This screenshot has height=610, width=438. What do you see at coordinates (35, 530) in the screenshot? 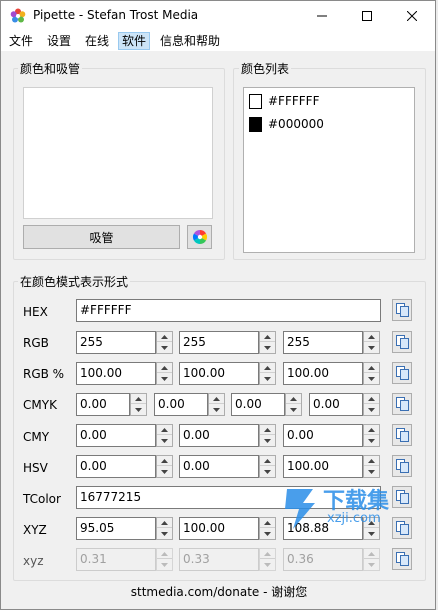
I see `xyz-label: XYZ` at bounding box center [35, 530].